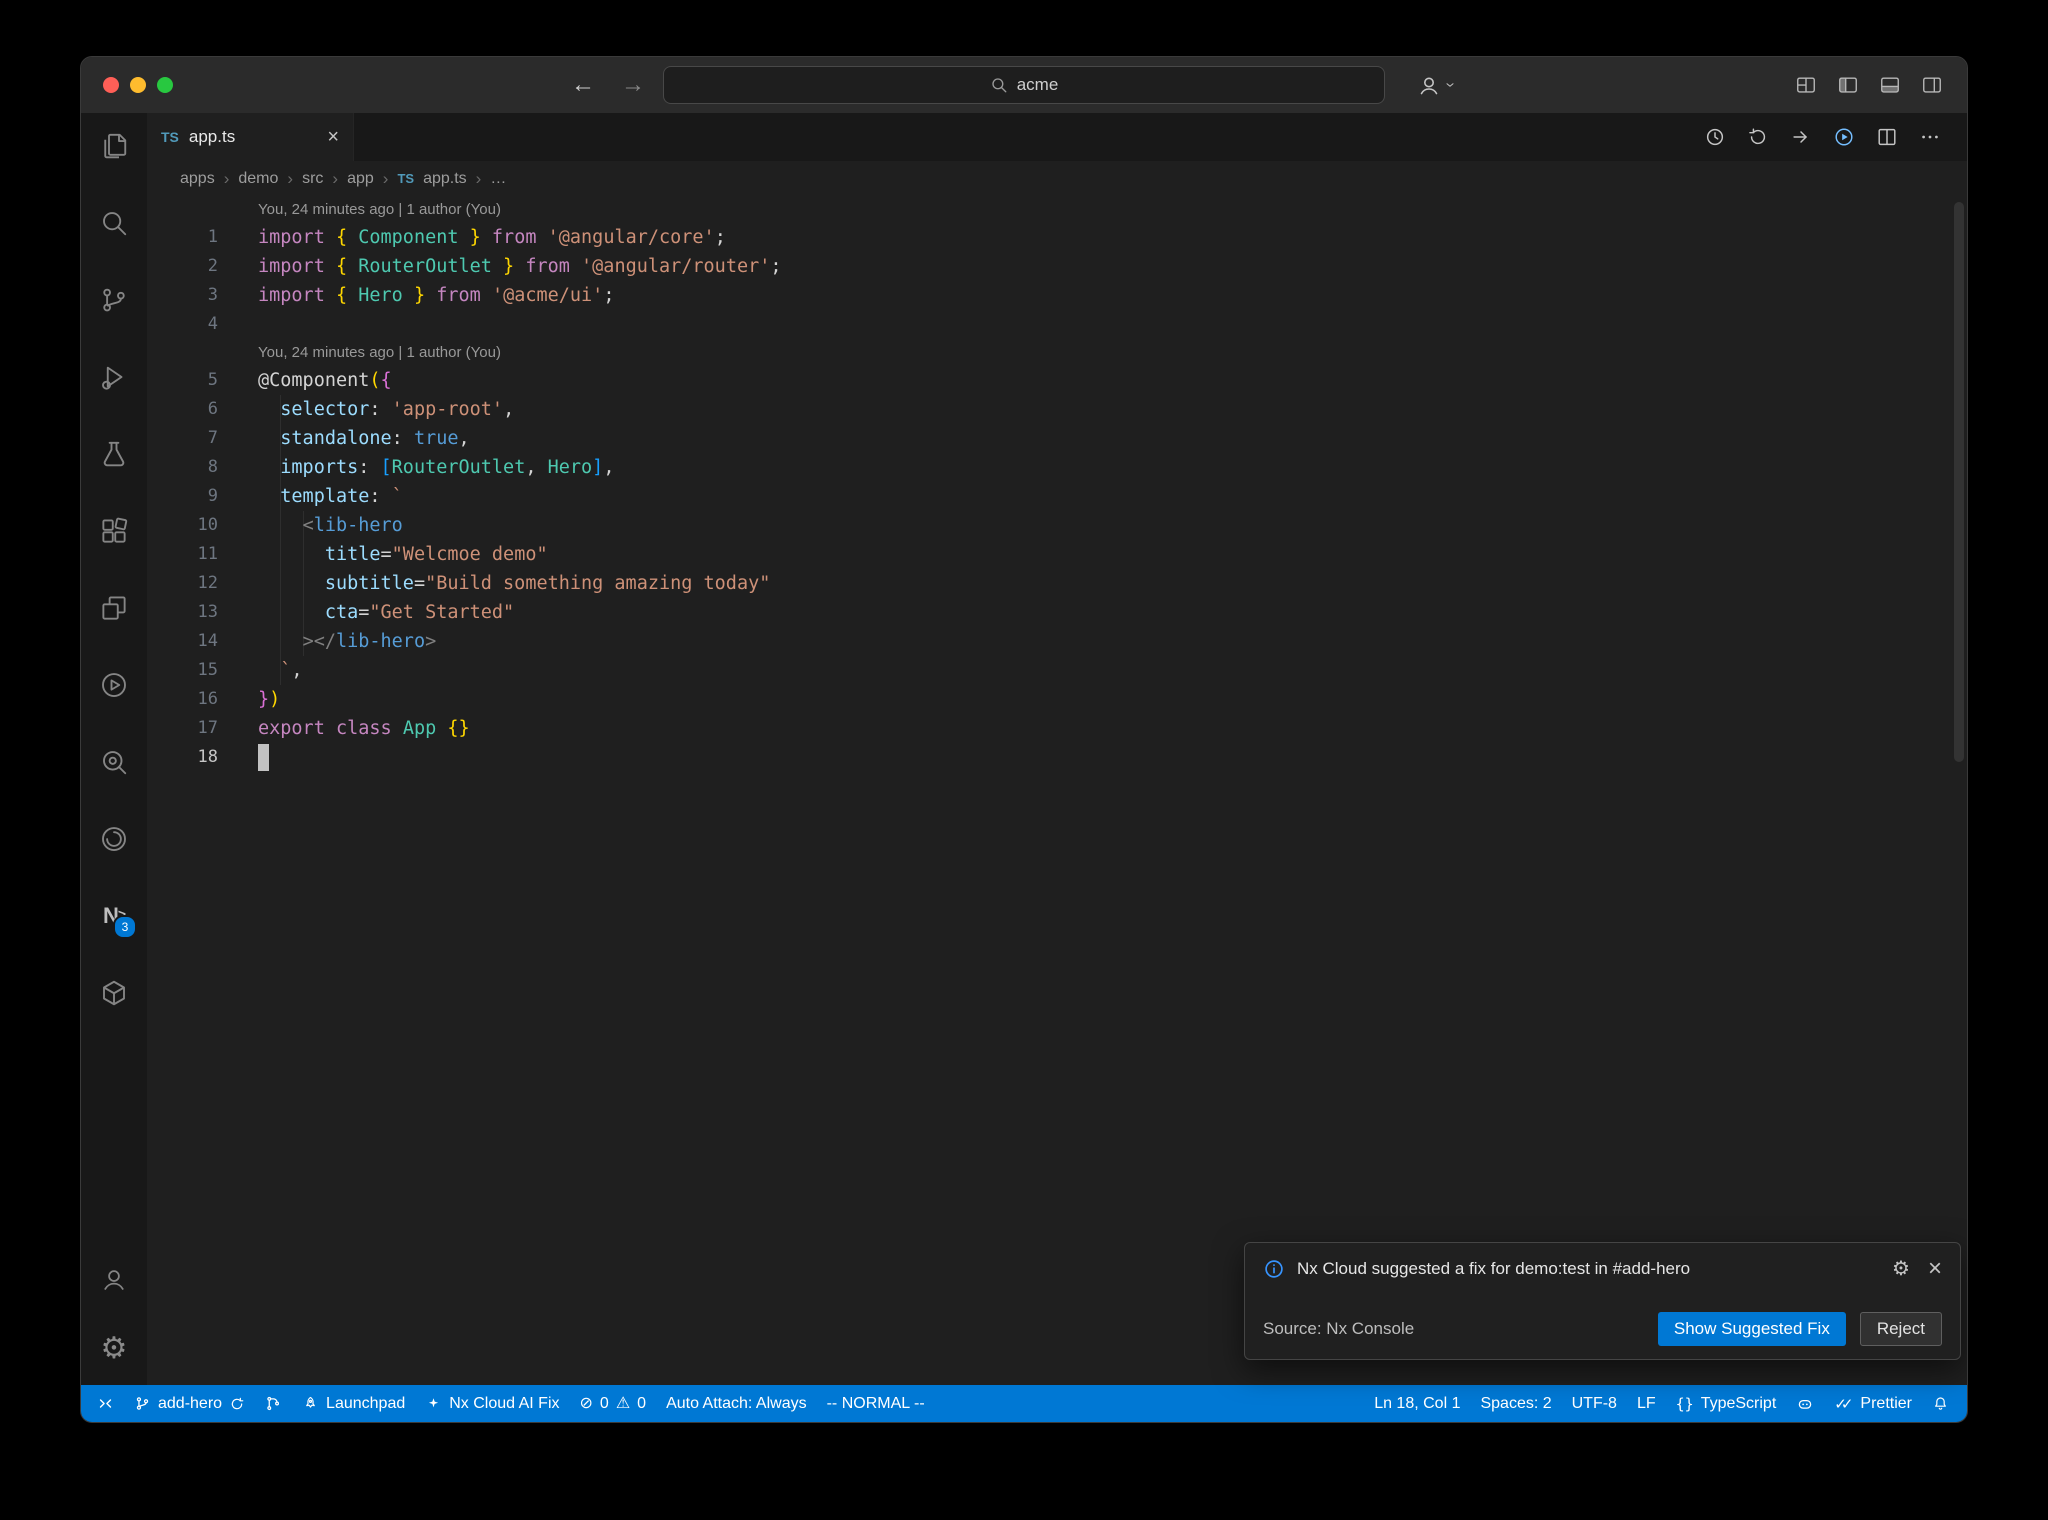 The height and width of the screenshot is (1520, 2048). What do you see at coordinates (1801, 137) in the screenshot?
I see `arrow-right-icon` at bounding box center [1801, 137].